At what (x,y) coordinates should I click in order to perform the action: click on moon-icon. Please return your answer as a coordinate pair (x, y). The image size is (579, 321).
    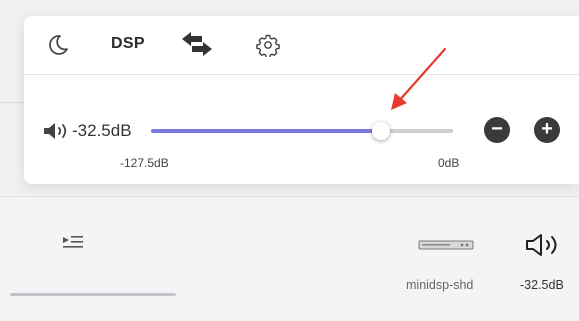
    Looking at the image, I should click on (58, 45).